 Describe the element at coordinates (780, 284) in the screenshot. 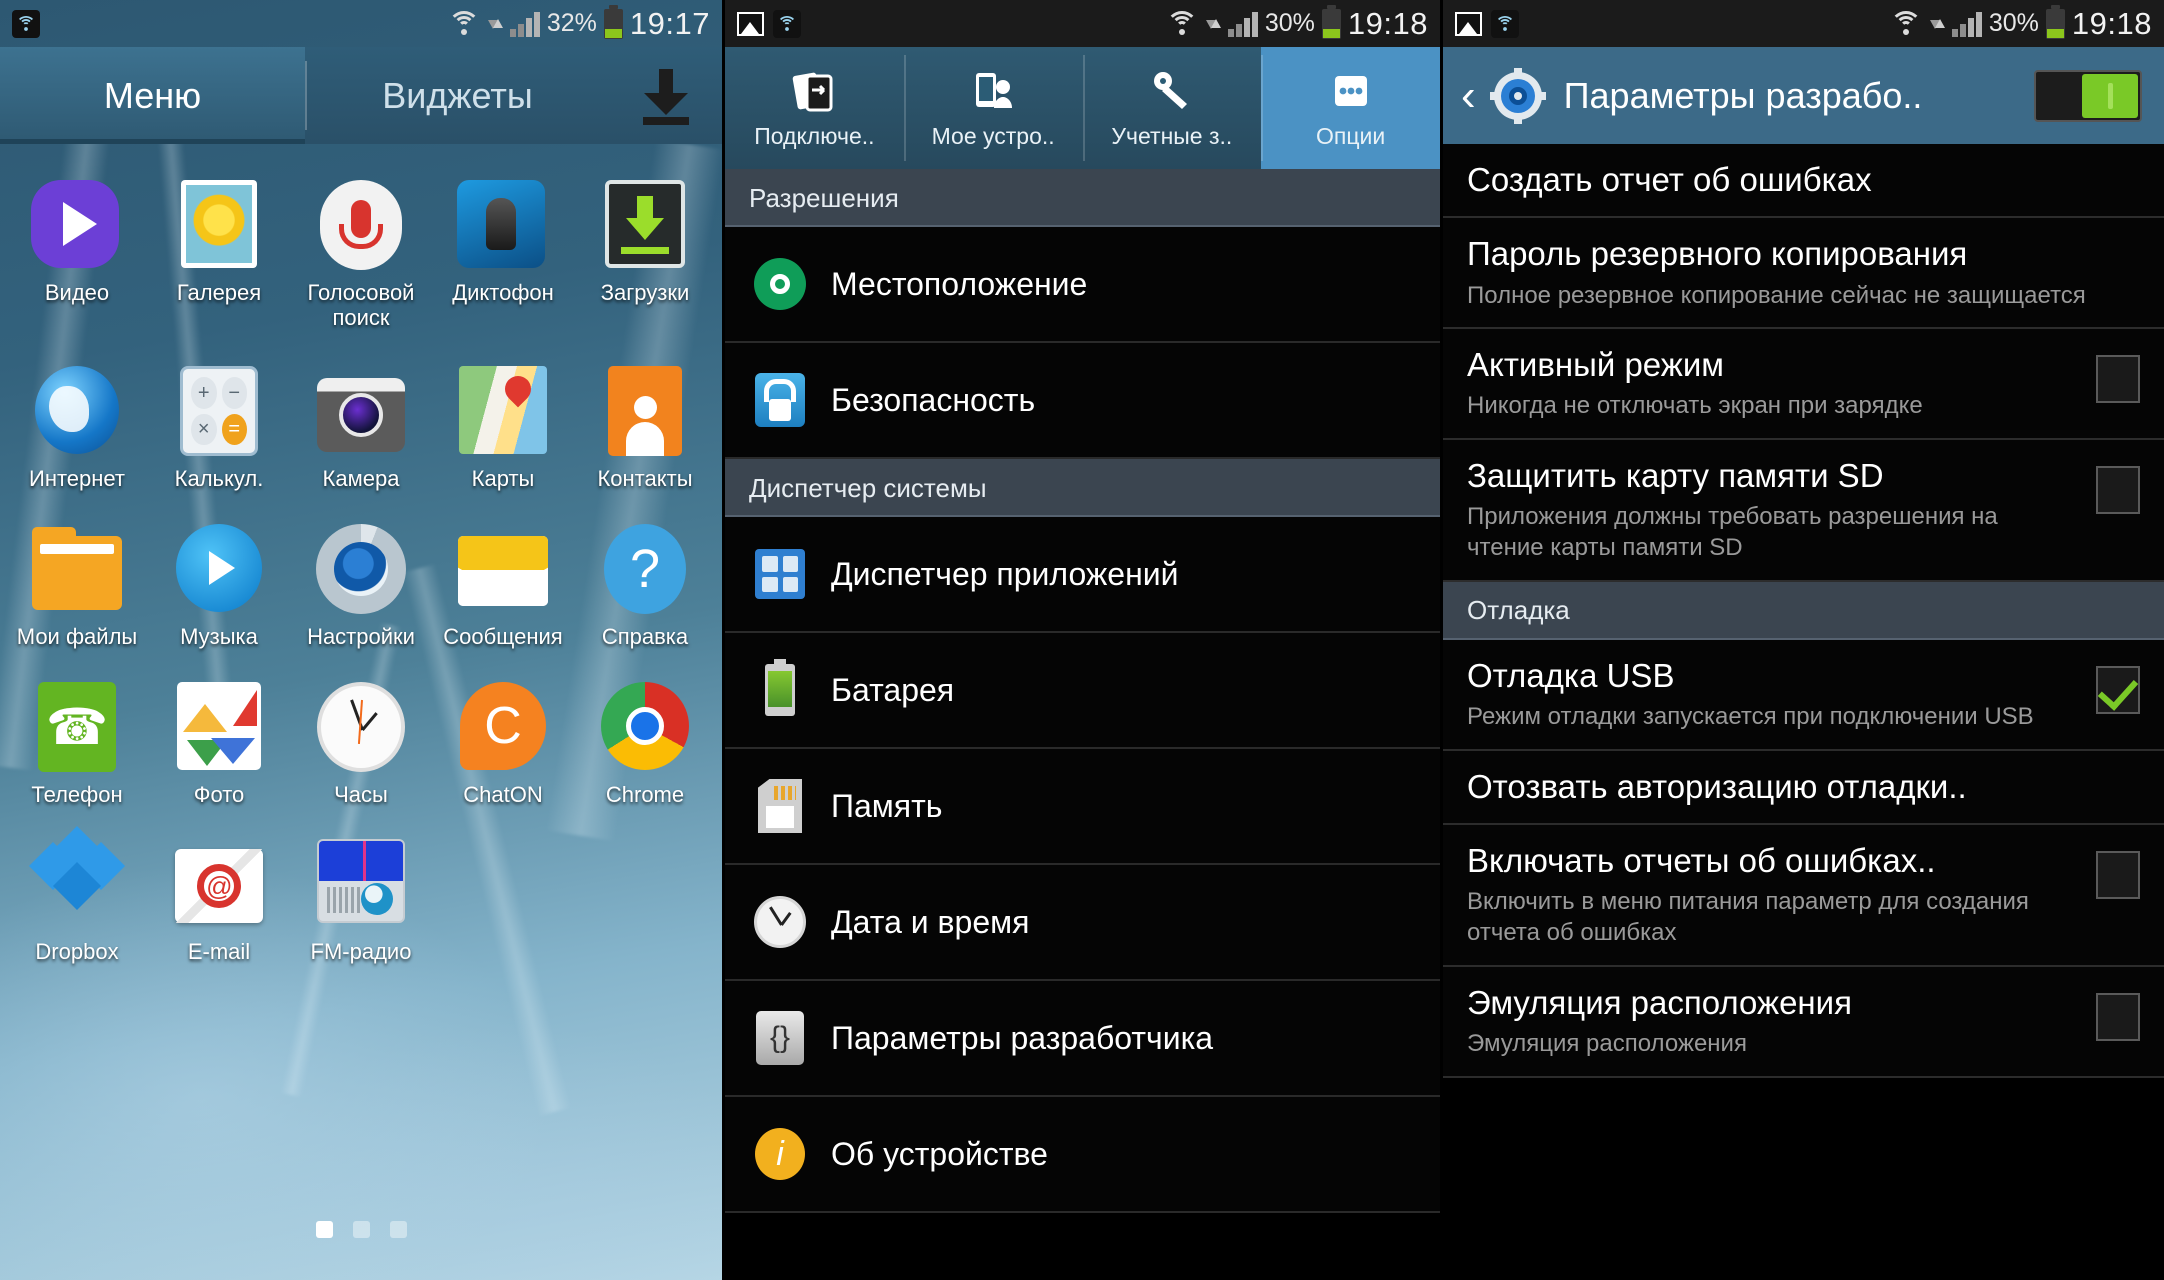

I see `location-icon` at that location.